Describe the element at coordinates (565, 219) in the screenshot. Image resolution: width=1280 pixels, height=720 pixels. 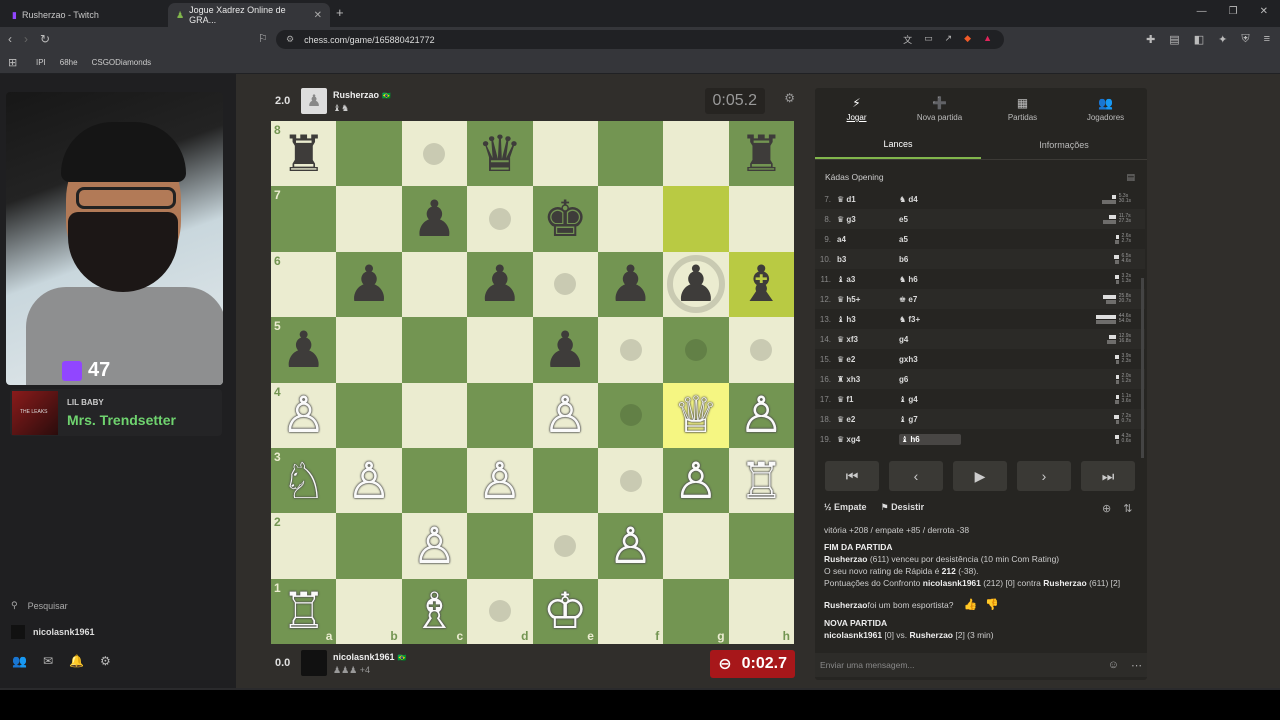
I see `black-piece: ♚` at that location.